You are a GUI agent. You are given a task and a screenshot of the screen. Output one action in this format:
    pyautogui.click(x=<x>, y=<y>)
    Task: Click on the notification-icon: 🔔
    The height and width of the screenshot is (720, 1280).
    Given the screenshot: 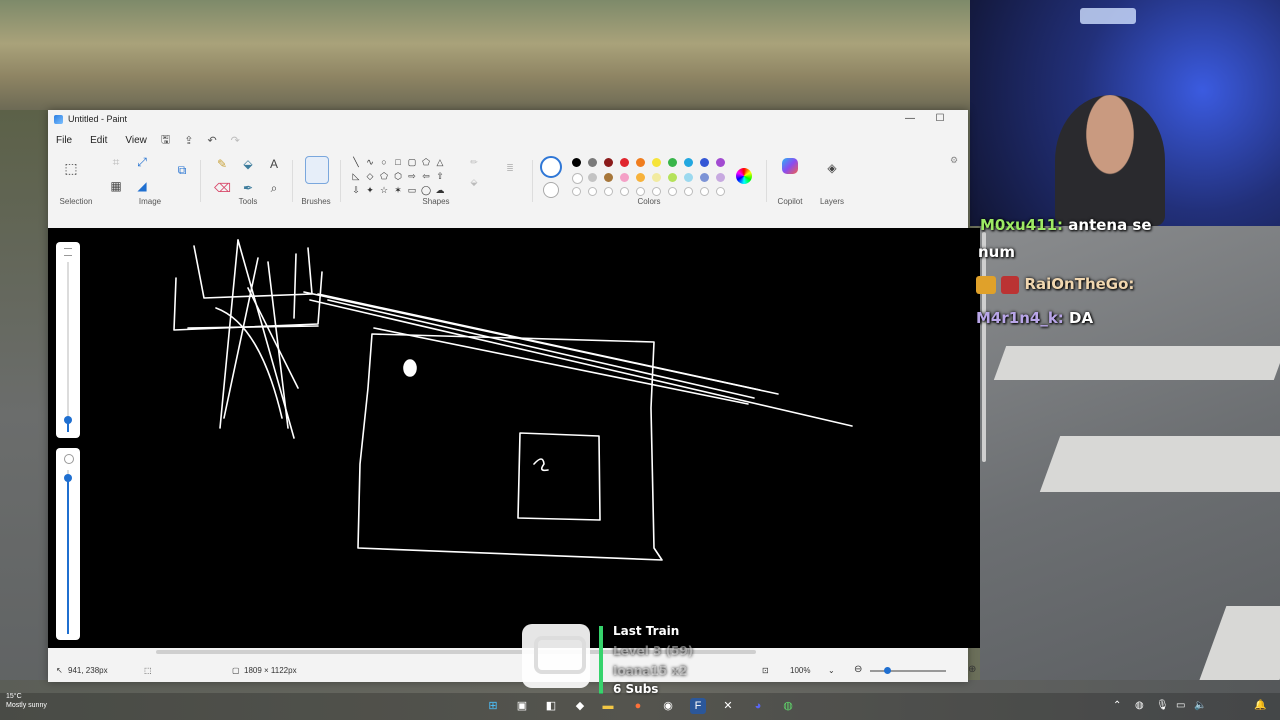 What is the action you would take?
    pyautogui.click(x=1260, y=705)
    